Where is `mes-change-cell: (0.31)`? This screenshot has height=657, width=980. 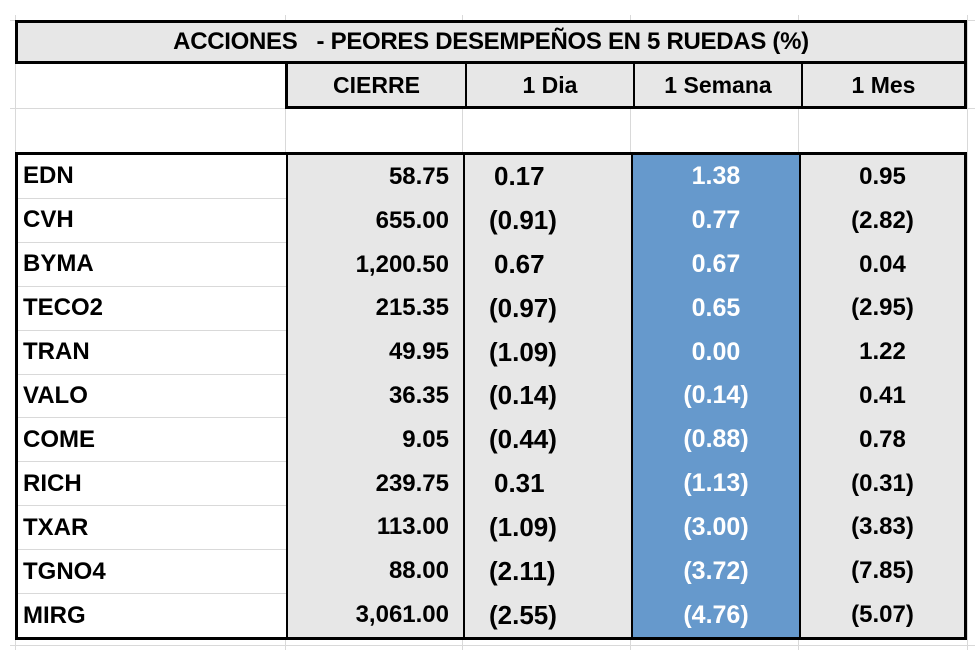 mes-change-cell: (0.31) is located at coordinates (882, 483).